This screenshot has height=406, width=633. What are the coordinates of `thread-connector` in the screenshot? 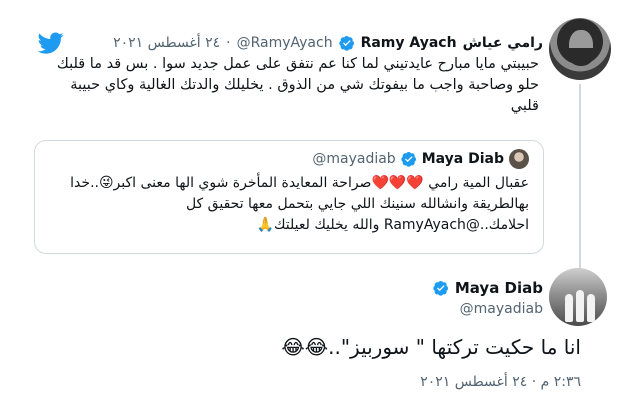 It's located at (580, 179).